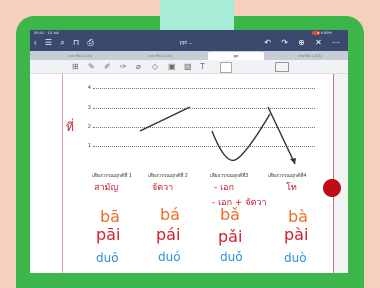 Image resolution: width=380 pixels, height=288 pixels. I want to click on tab-2: ภาษาจีน 1 (1/1), so click(160, 56).